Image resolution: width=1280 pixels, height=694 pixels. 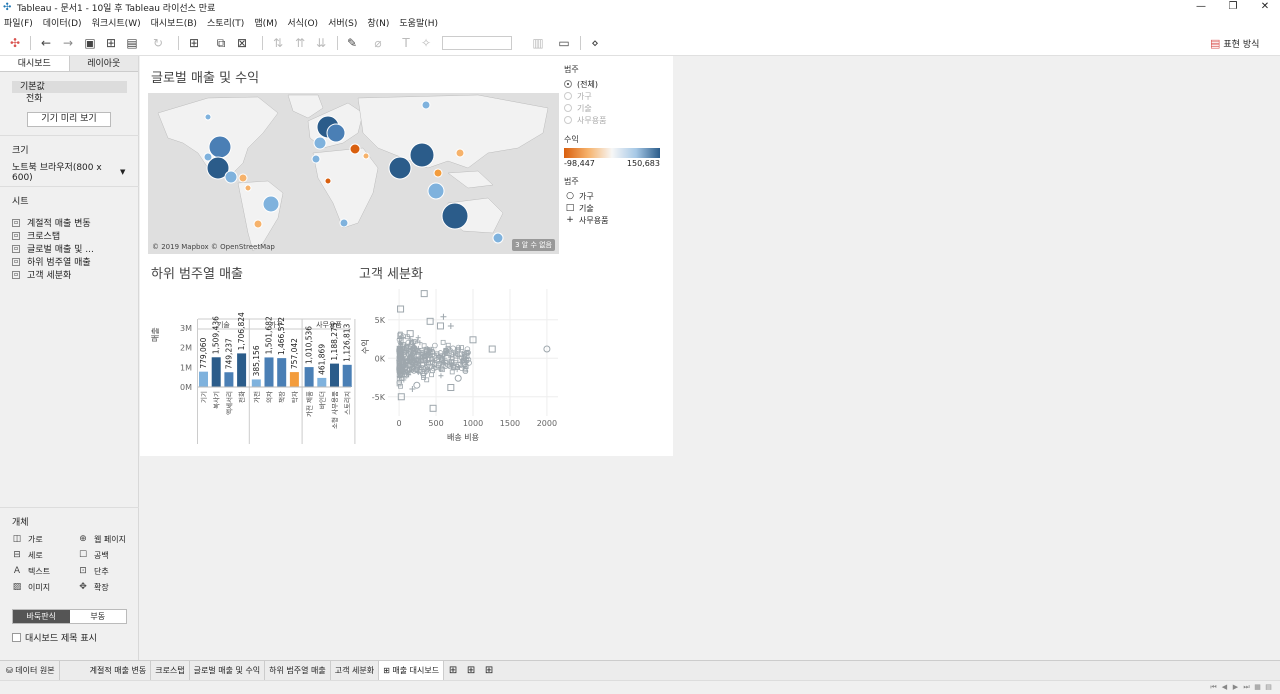 What do you see at coordinates (1233, 7) in the screenshot?
I see `restore-button: ❐` at bounding box center [1233, 7].